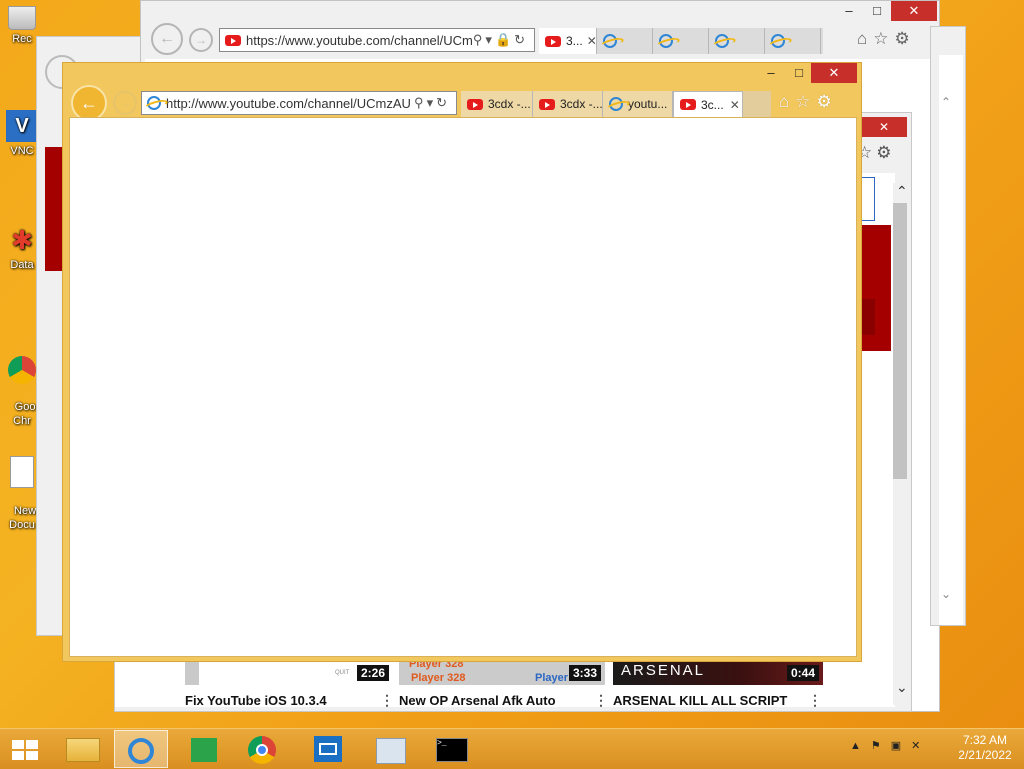 This screenshot has width=1024, height=769. I want to click on scrollbar-thumb, so click(900, 341).